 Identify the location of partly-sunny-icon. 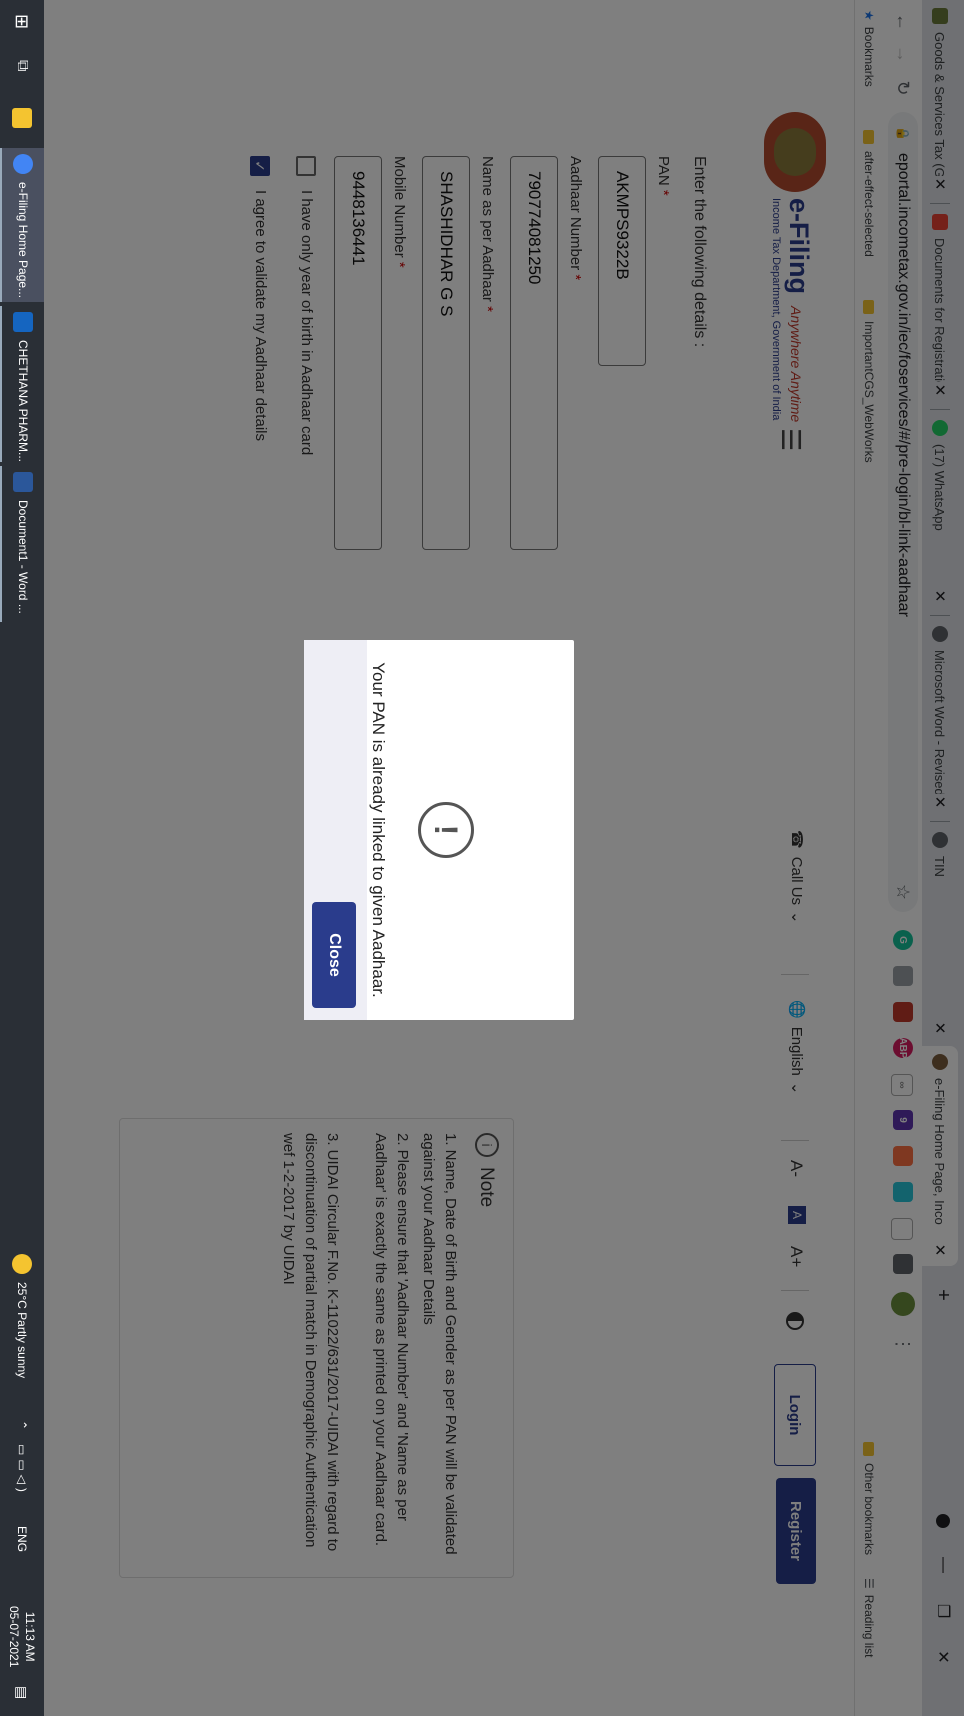
(22, 1264).